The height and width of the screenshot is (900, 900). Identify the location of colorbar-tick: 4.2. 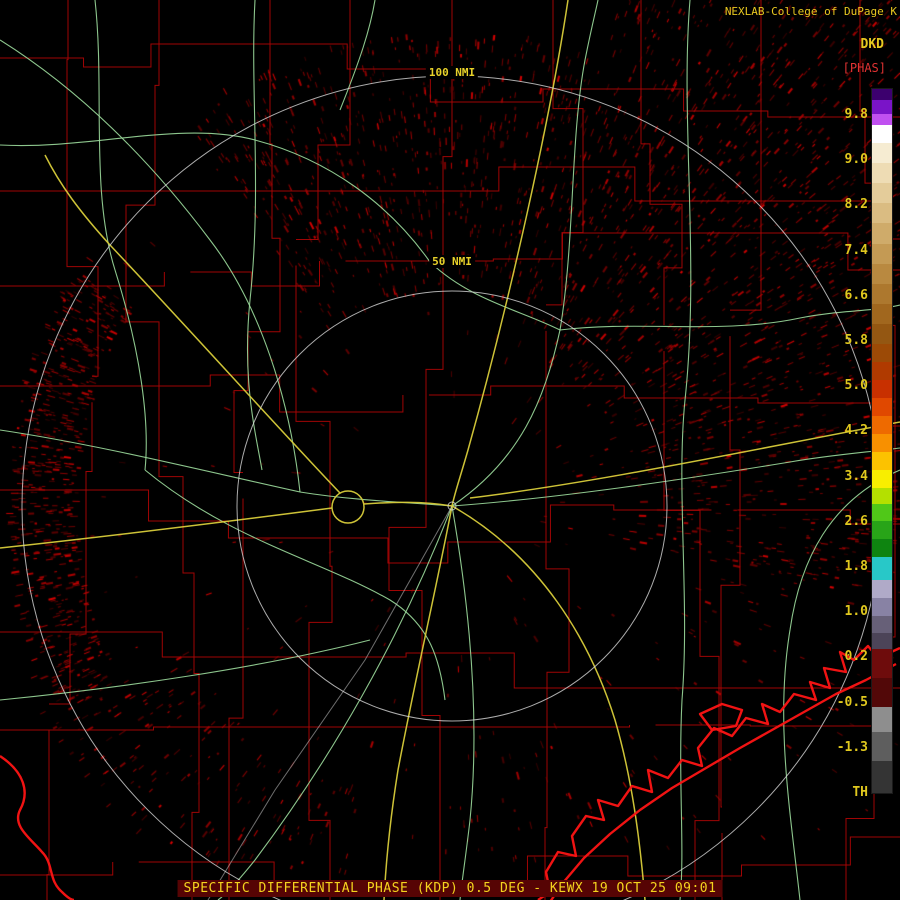
(856, 431).